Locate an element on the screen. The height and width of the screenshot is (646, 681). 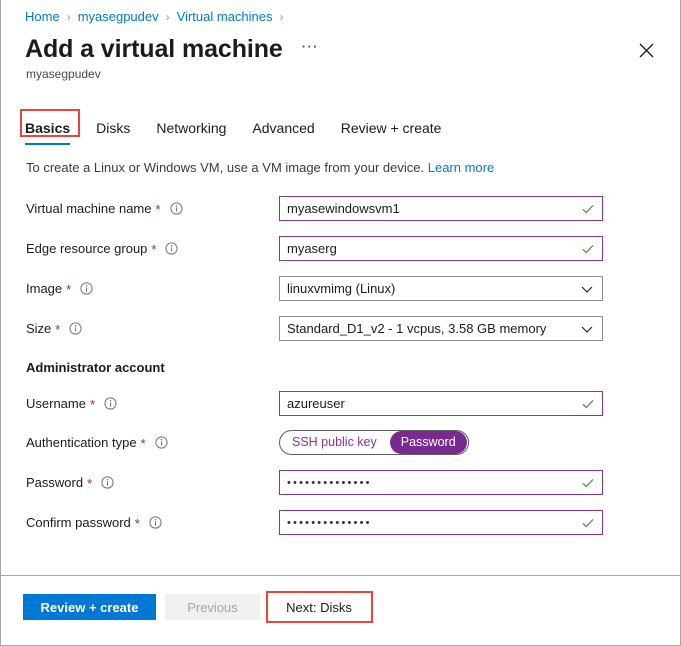
field-row-username: Username * azureuser is located at coordinates (340, 403).